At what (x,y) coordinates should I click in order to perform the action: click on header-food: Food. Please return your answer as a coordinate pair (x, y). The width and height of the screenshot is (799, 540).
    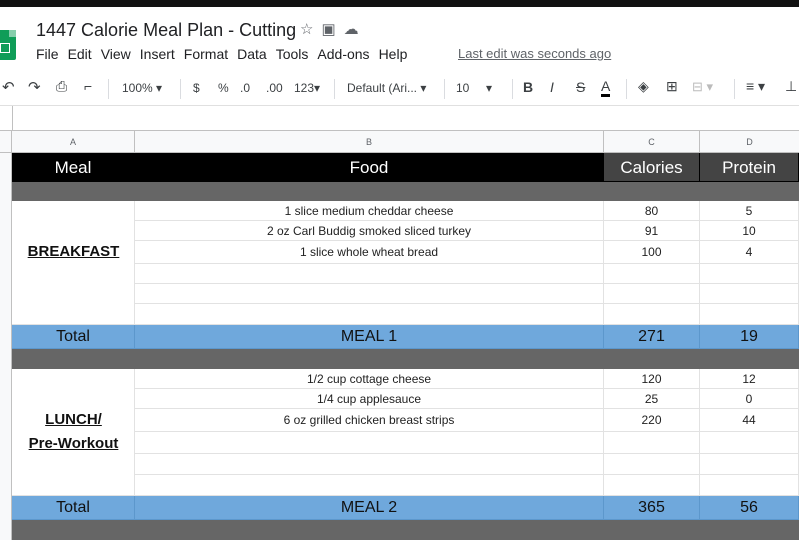
    Looking at the image, I should click on (369, 167).